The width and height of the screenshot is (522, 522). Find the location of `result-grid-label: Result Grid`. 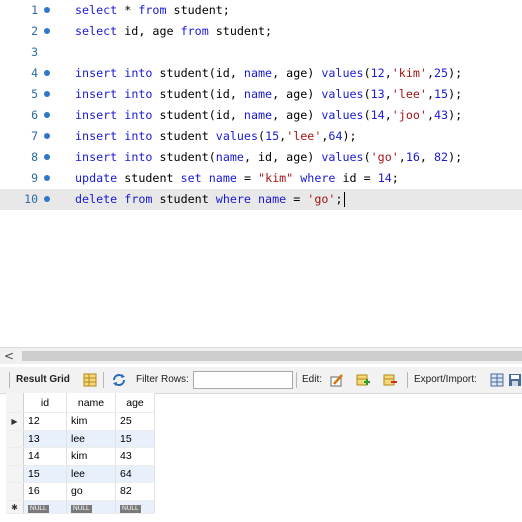

result-grid-label: Result Grid is located at coordinates (43, 380).